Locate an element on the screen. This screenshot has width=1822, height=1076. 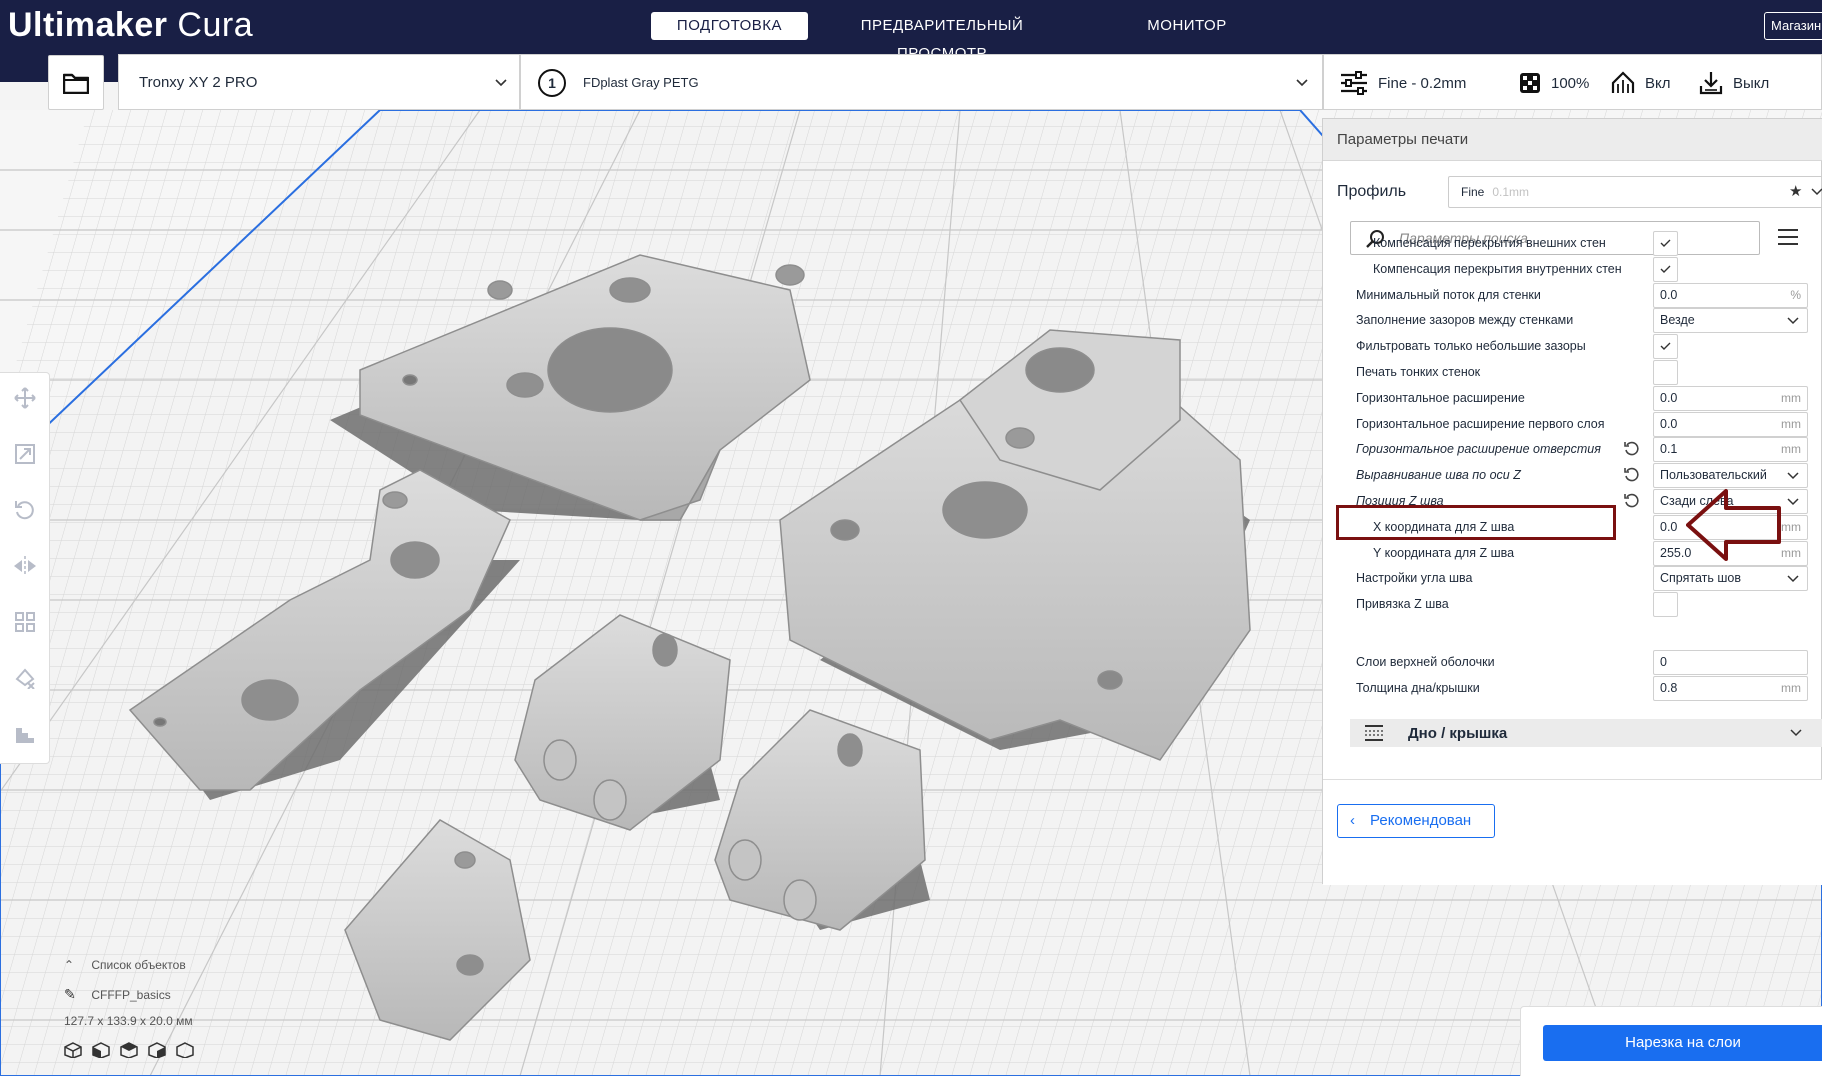
star-icon: ★ is located at coordinates (1795, 192).